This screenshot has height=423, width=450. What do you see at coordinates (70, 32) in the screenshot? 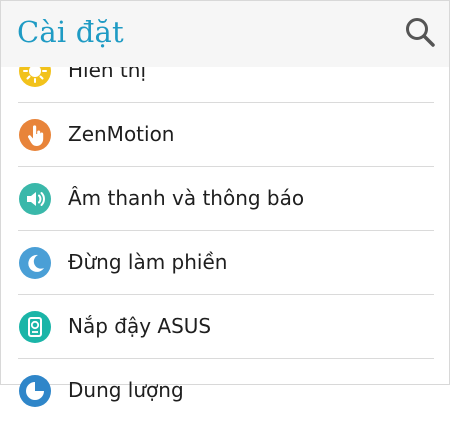
I see `page-title: Cài đặt` at bounding box center [70, 32].